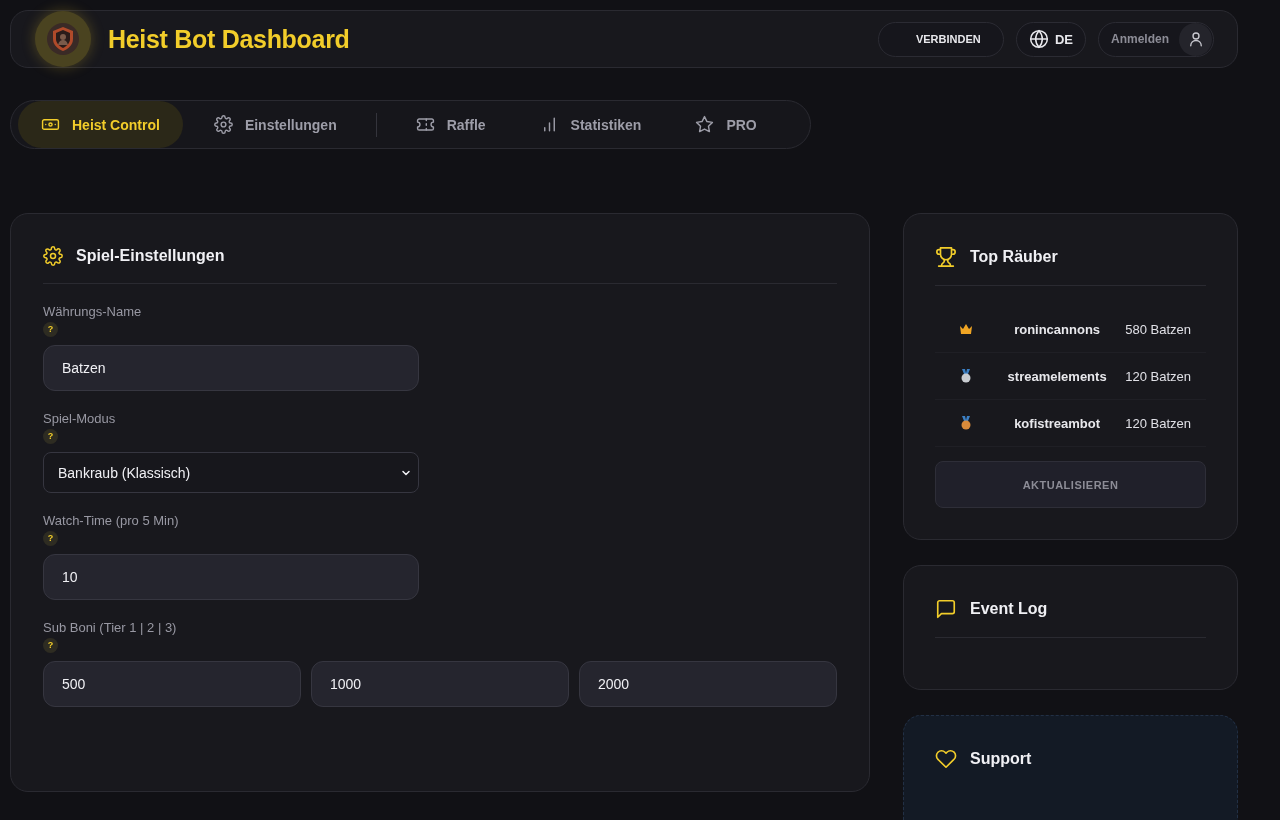 The width and height of the screenshot is (1280, 820). Describe the element at coordinates (231, 368) in the screenshot. I see `input-field: Batzen` at that location.